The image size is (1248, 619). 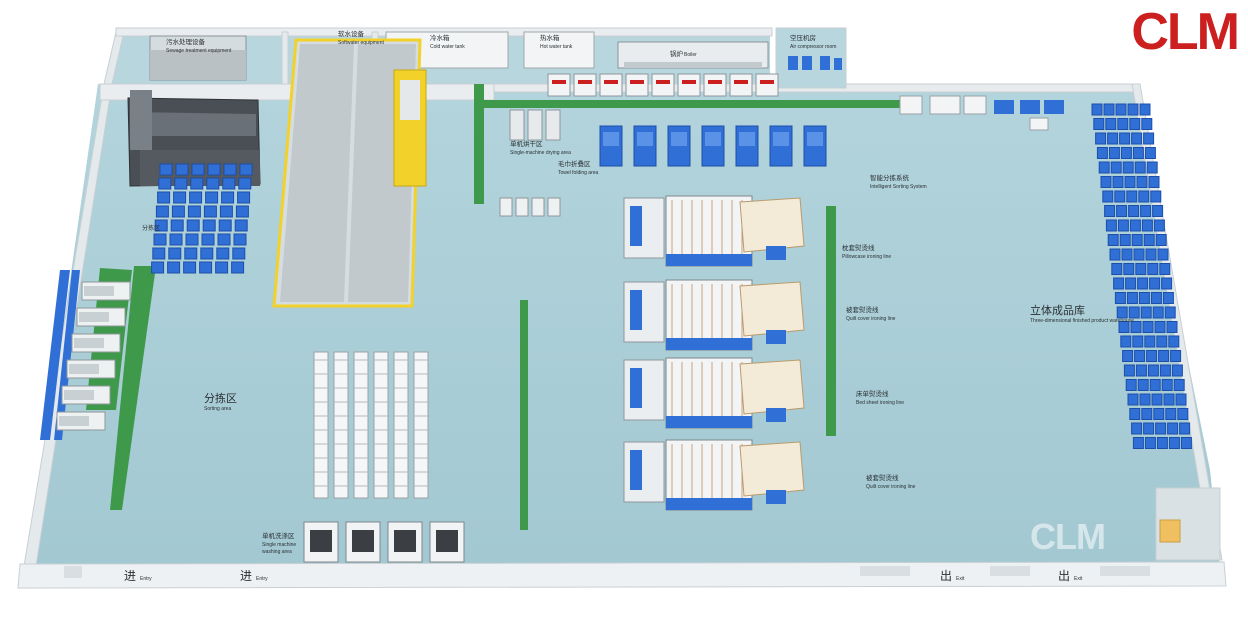 What do you see at coordinates (278, 535) in the screenshot?
I see `label-single-wash-cn: 单机洗涤区` at bounding box center [278, 535].